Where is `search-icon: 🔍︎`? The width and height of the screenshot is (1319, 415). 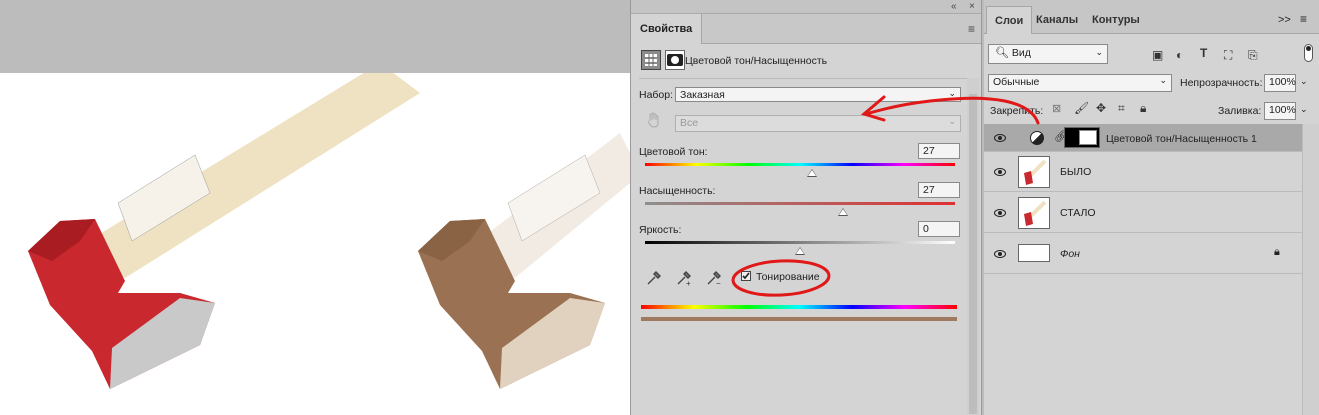 search-icon: 🔍︎ is located at coordinates (1002, 53).